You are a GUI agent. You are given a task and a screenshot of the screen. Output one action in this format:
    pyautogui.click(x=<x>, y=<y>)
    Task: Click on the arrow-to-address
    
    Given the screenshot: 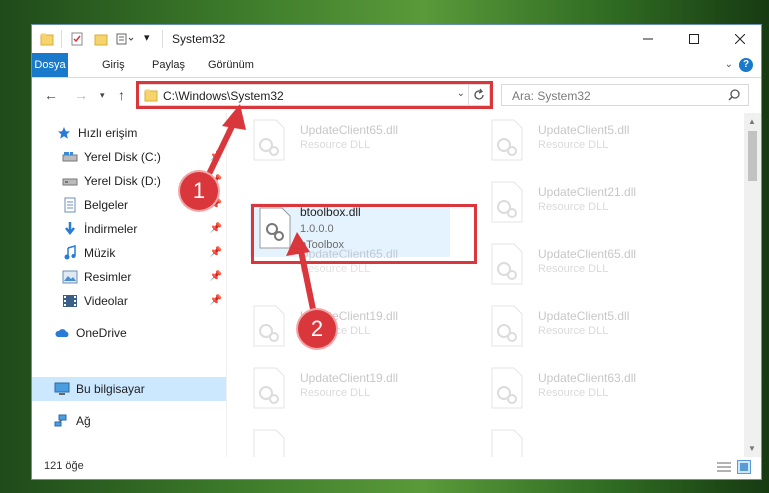 What is the action you would take?
    pyautogui.click(x=226, y=139)
    